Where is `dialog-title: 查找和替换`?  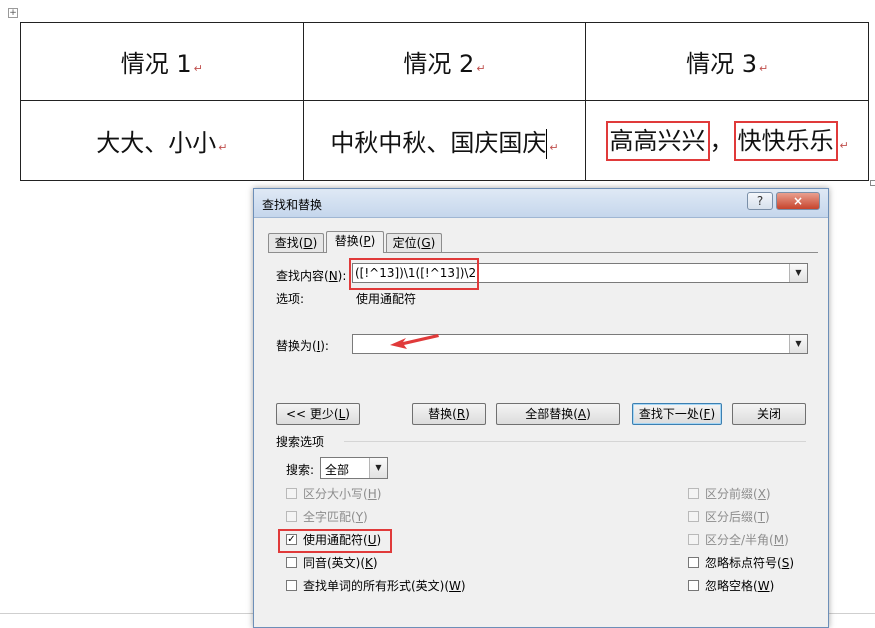
dialog-title: 查找和替换 is located at coordinates (292, 205).